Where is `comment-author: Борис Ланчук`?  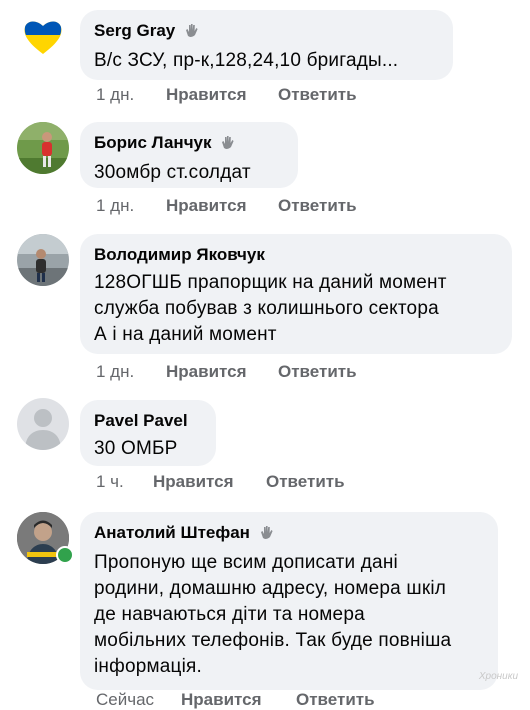
comment-author: Борис Ланчук is located at coordinates (189, 144).